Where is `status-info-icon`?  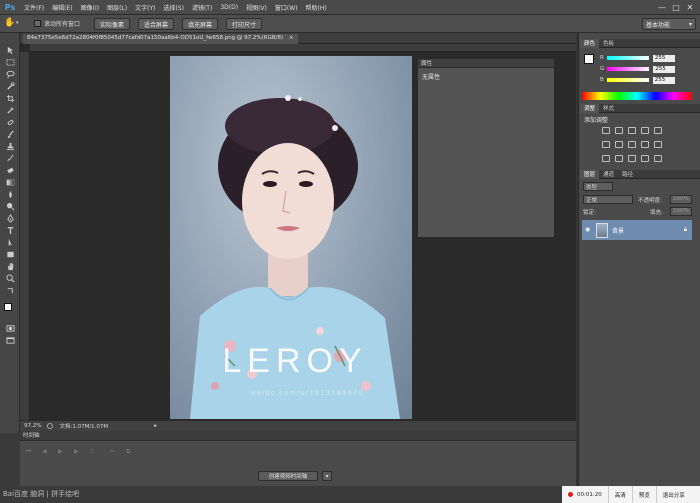 status-info-icon is located at coordinates (50, 426).